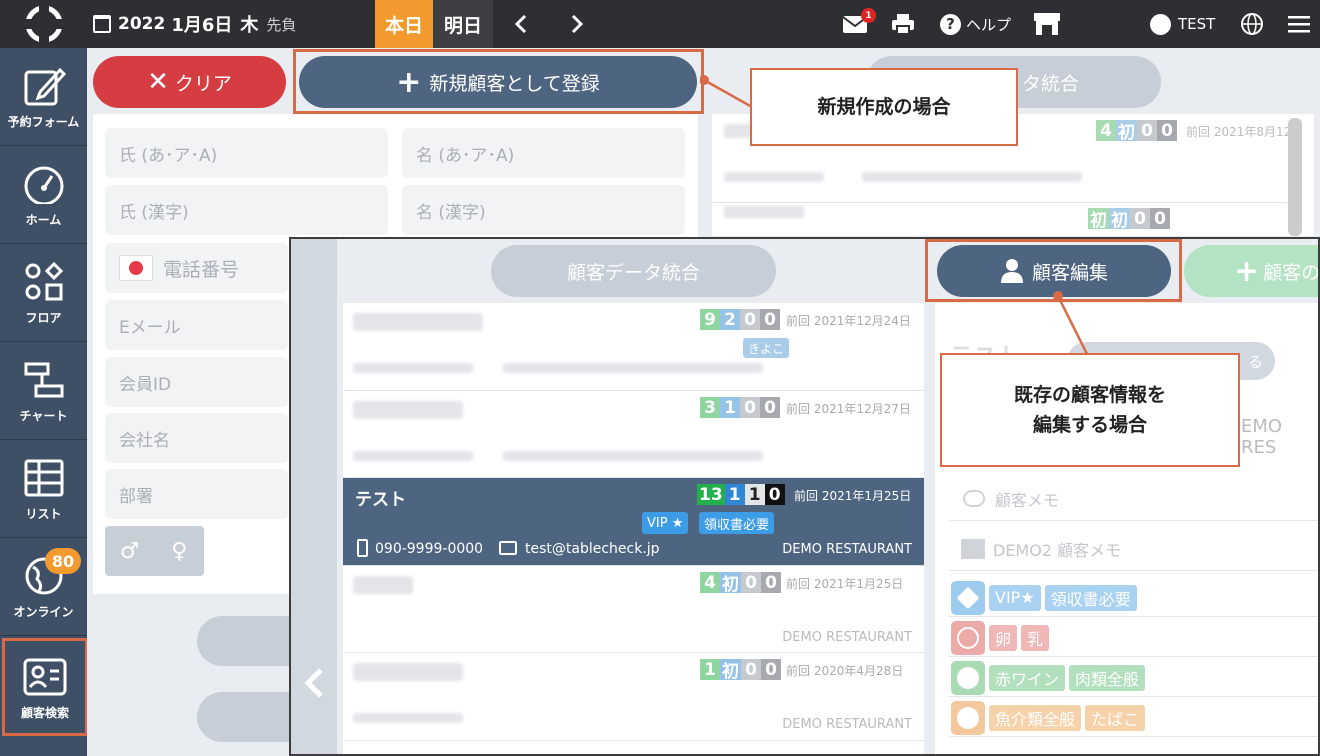 Image resolution: width=1320 pixels, height=756 pixels. I want to click on sidebar-item-online: 80 オンライン, so click(43, 587).